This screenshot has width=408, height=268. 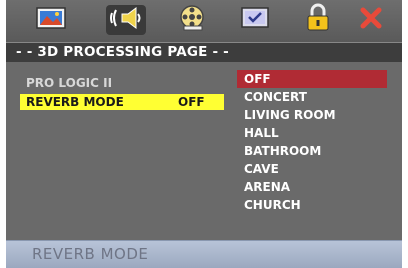 I want to click on tab-exit, so click(x=371, y=20).